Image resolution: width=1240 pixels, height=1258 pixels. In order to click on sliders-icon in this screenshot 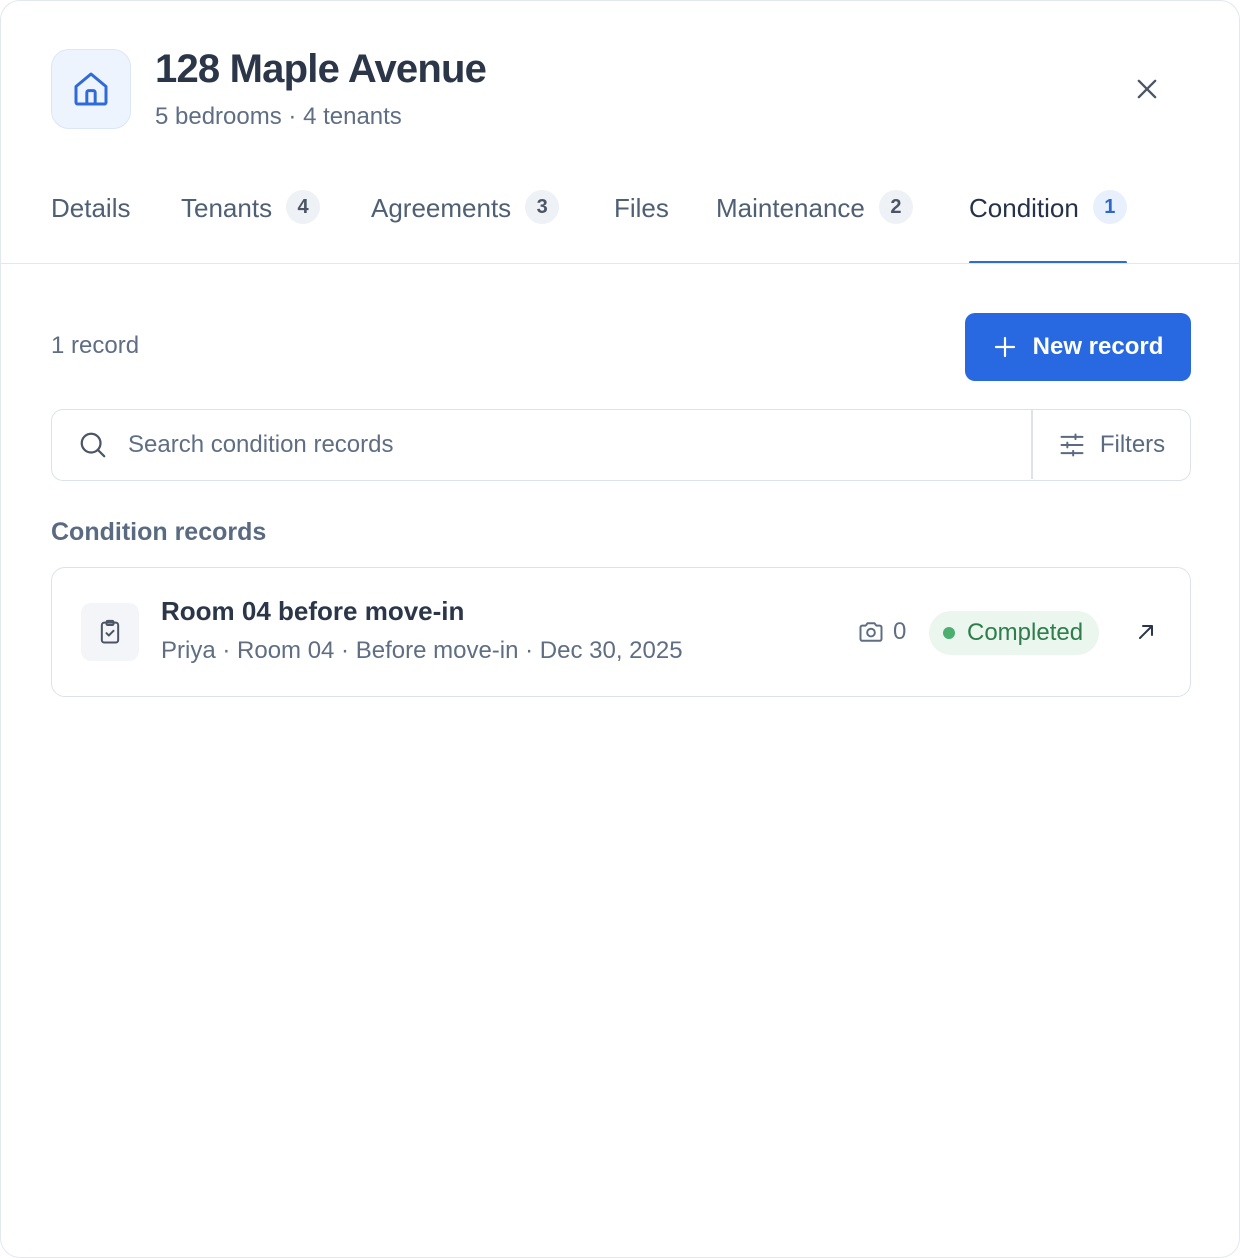, I will do `click(1072, 444)`.